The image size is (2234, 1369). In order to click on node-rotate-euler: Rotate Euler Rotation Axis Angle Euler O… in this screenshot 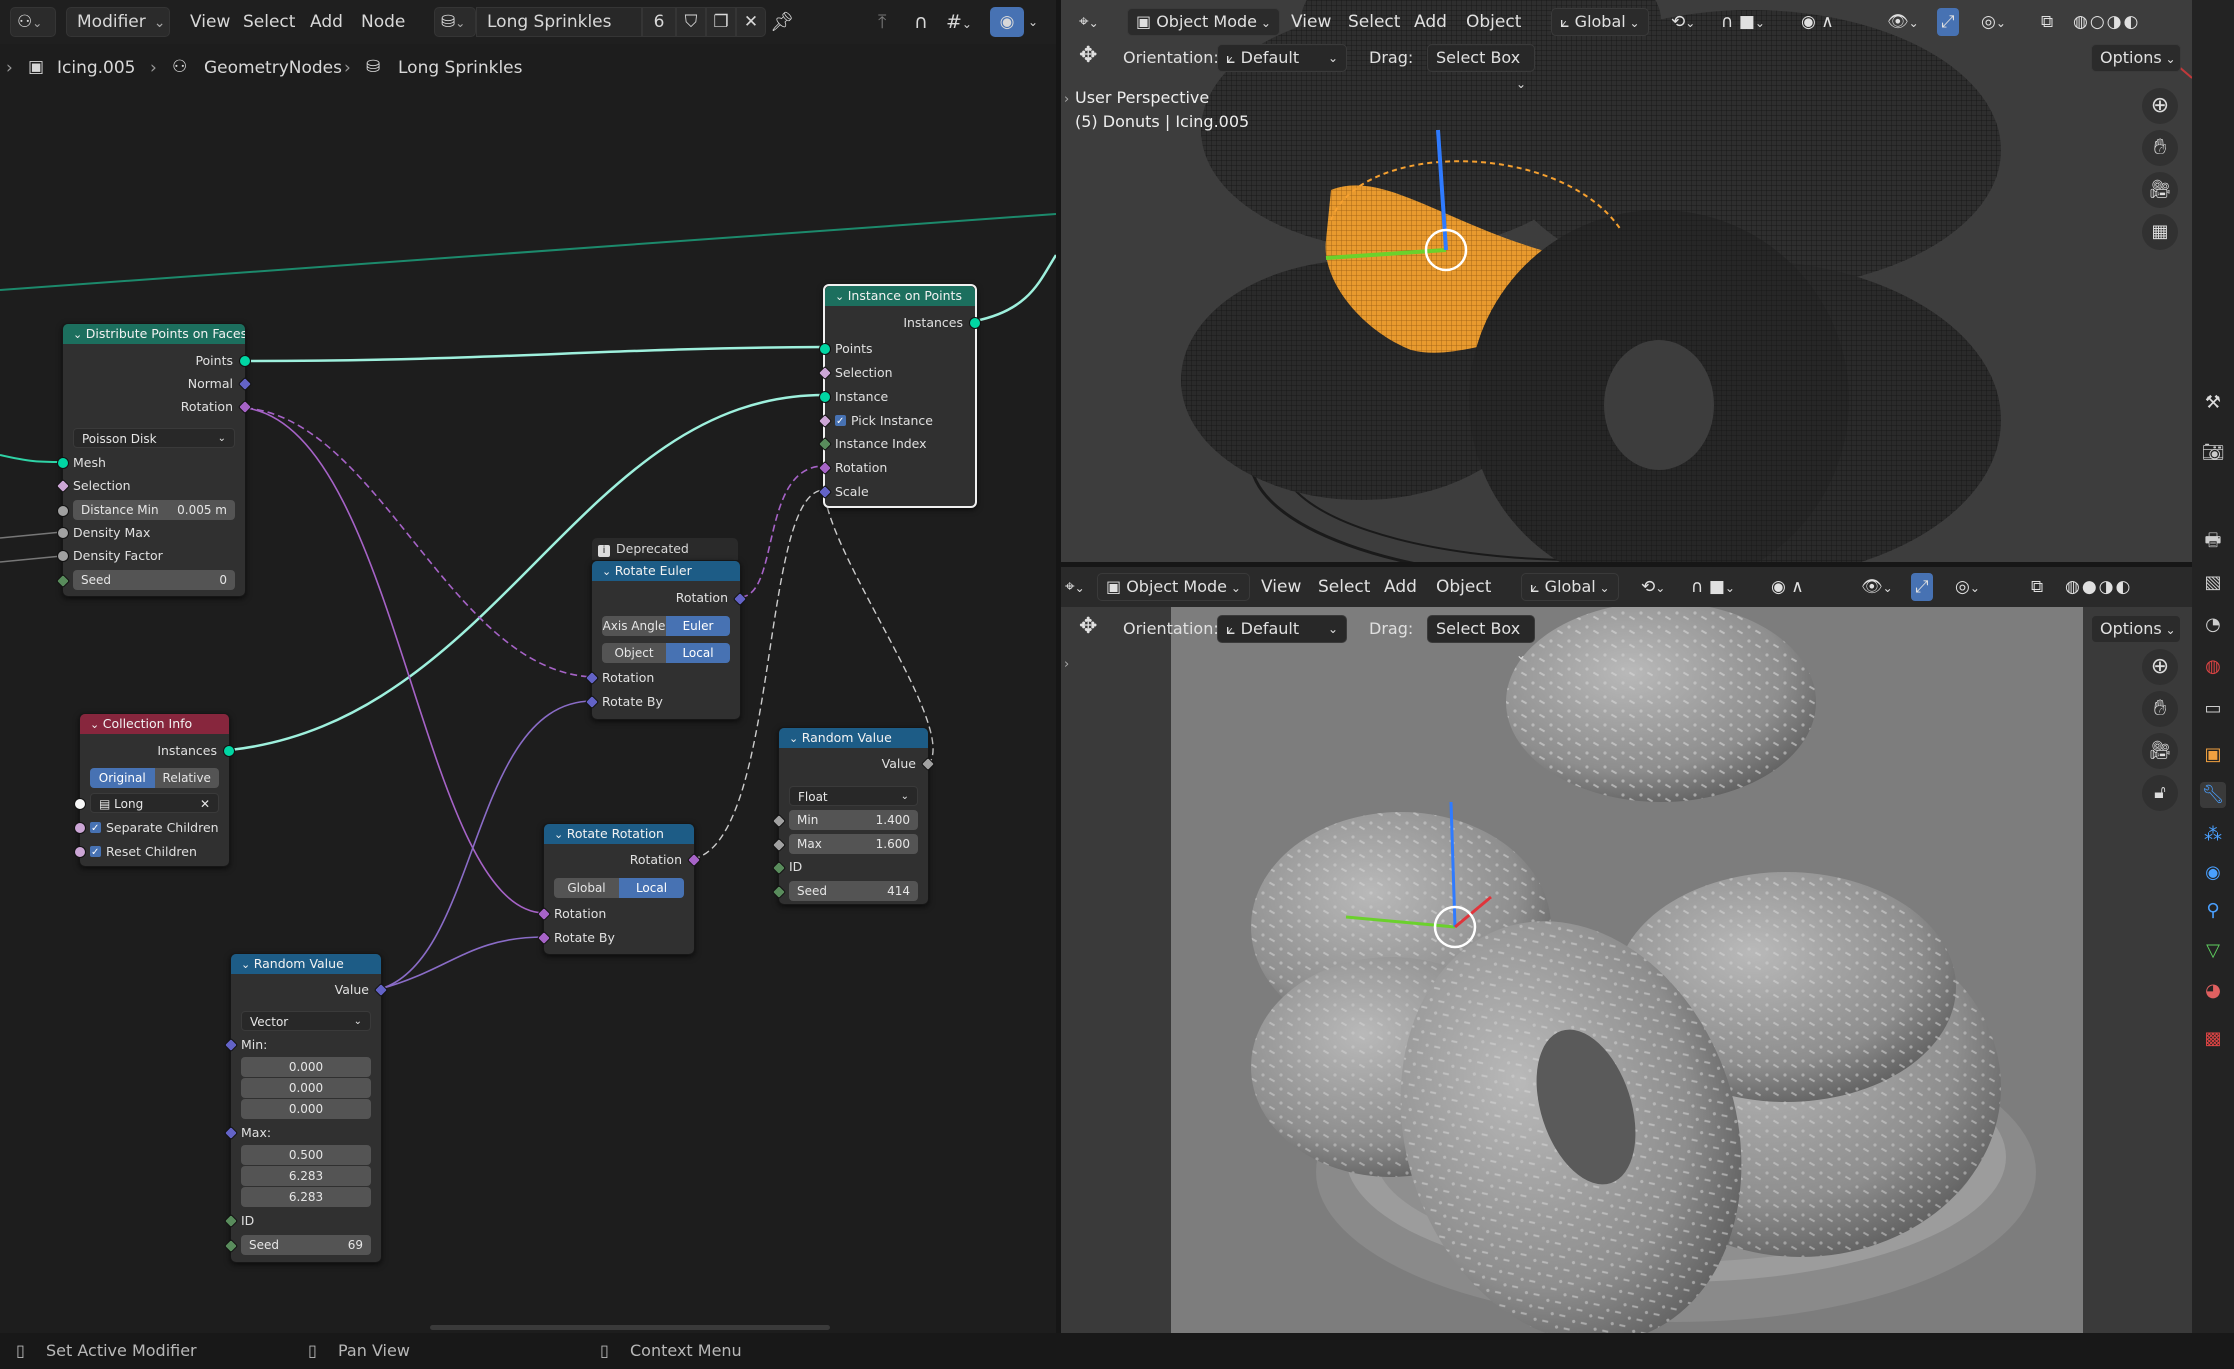, I will do `click(666, 640)`.